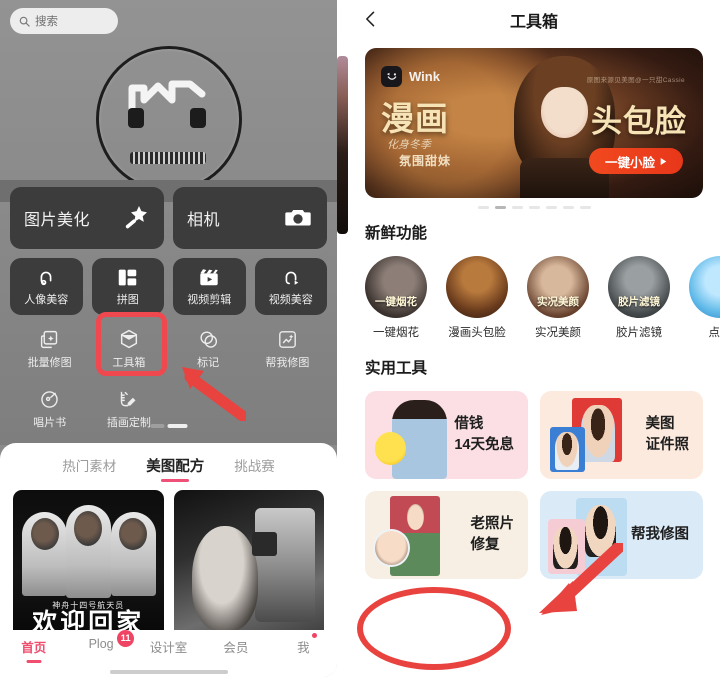 The width and height of the screenshot is (720, 677). I want to click on banner-fine-print: 原图来源见美图@一只甜Cassie, so click(635, 80).